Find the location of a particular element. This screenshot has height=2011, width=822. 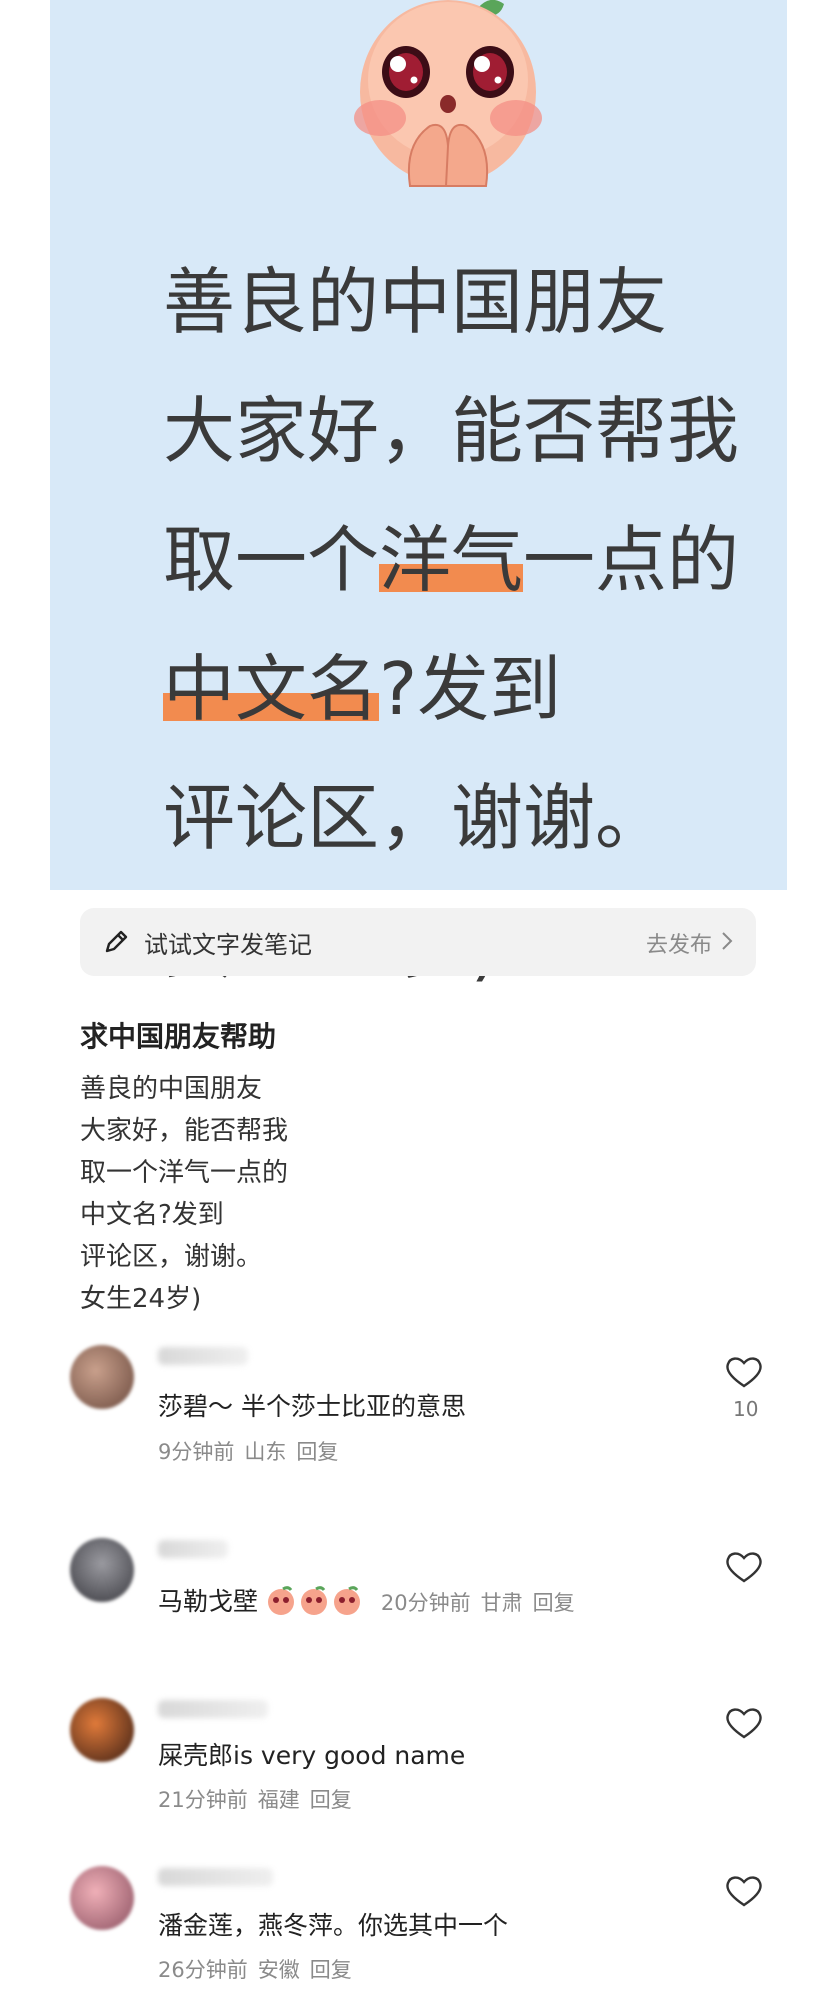

comment-meta: 20分钟前 甘肃 回复 is located at coordinates (483, 1603).